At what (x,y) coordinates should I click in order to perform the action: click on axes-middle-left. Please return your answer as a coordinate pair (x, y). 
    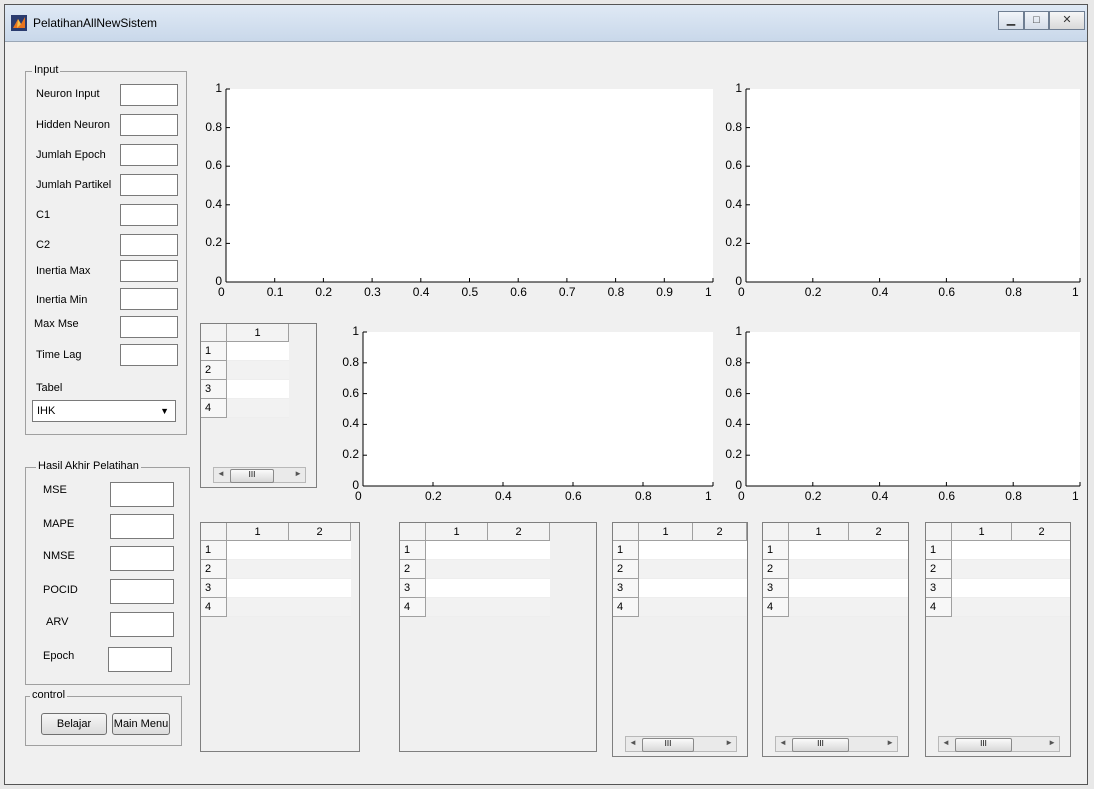
    Looking at the image, I should click on (538, 409).